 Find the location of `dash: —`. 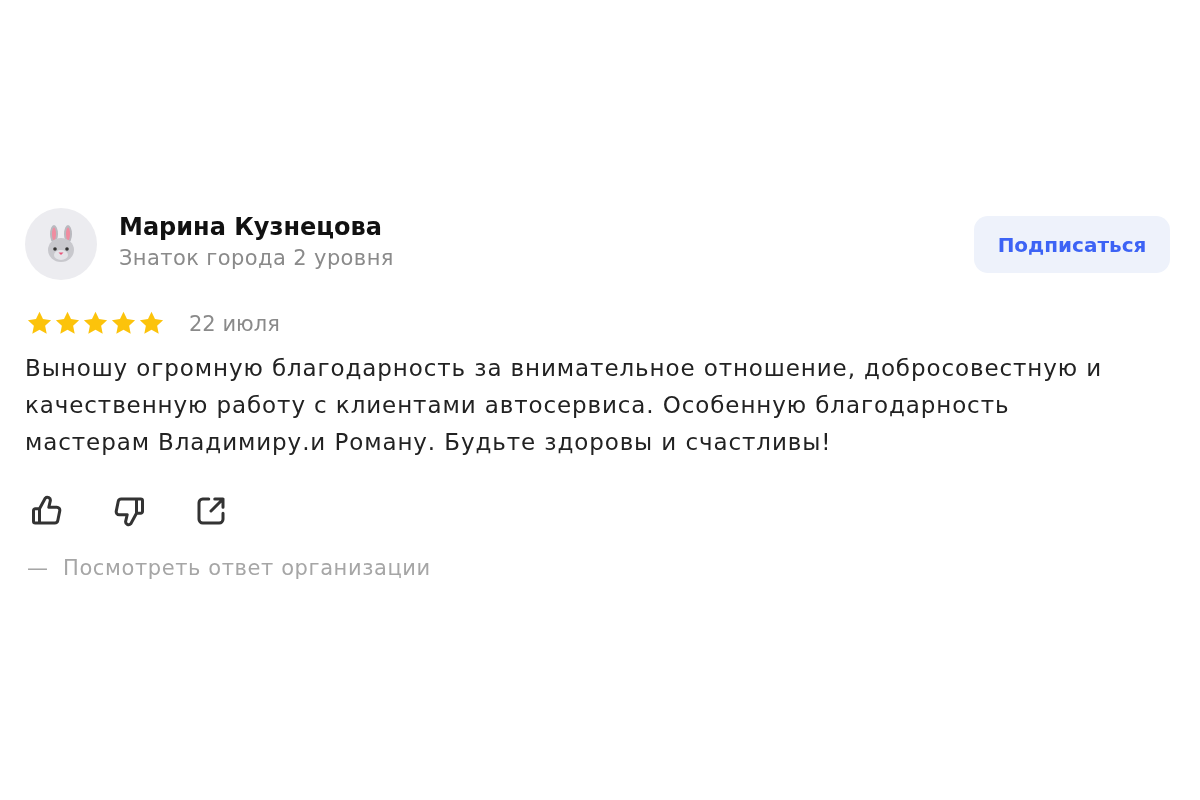

dash: — is located at coordinates (37, 568).